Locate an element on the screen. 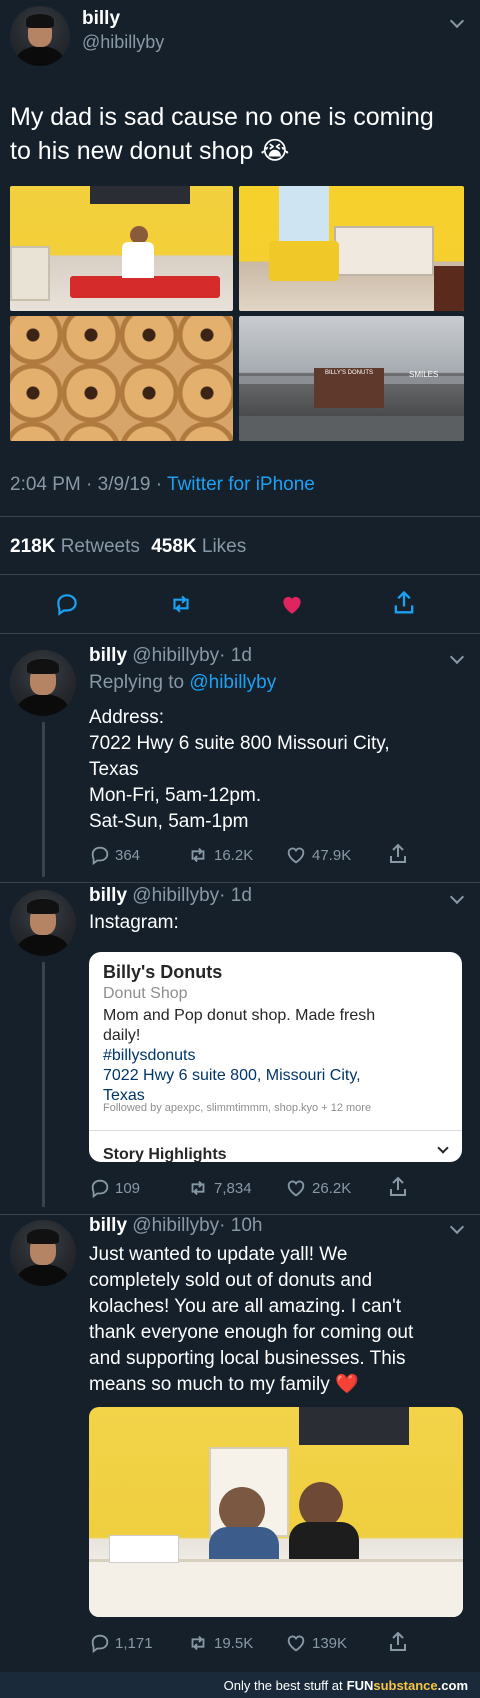 The image size is (480, 1698). text-line: thank everyone enough for coming out is located at coordinates (251, 1332).